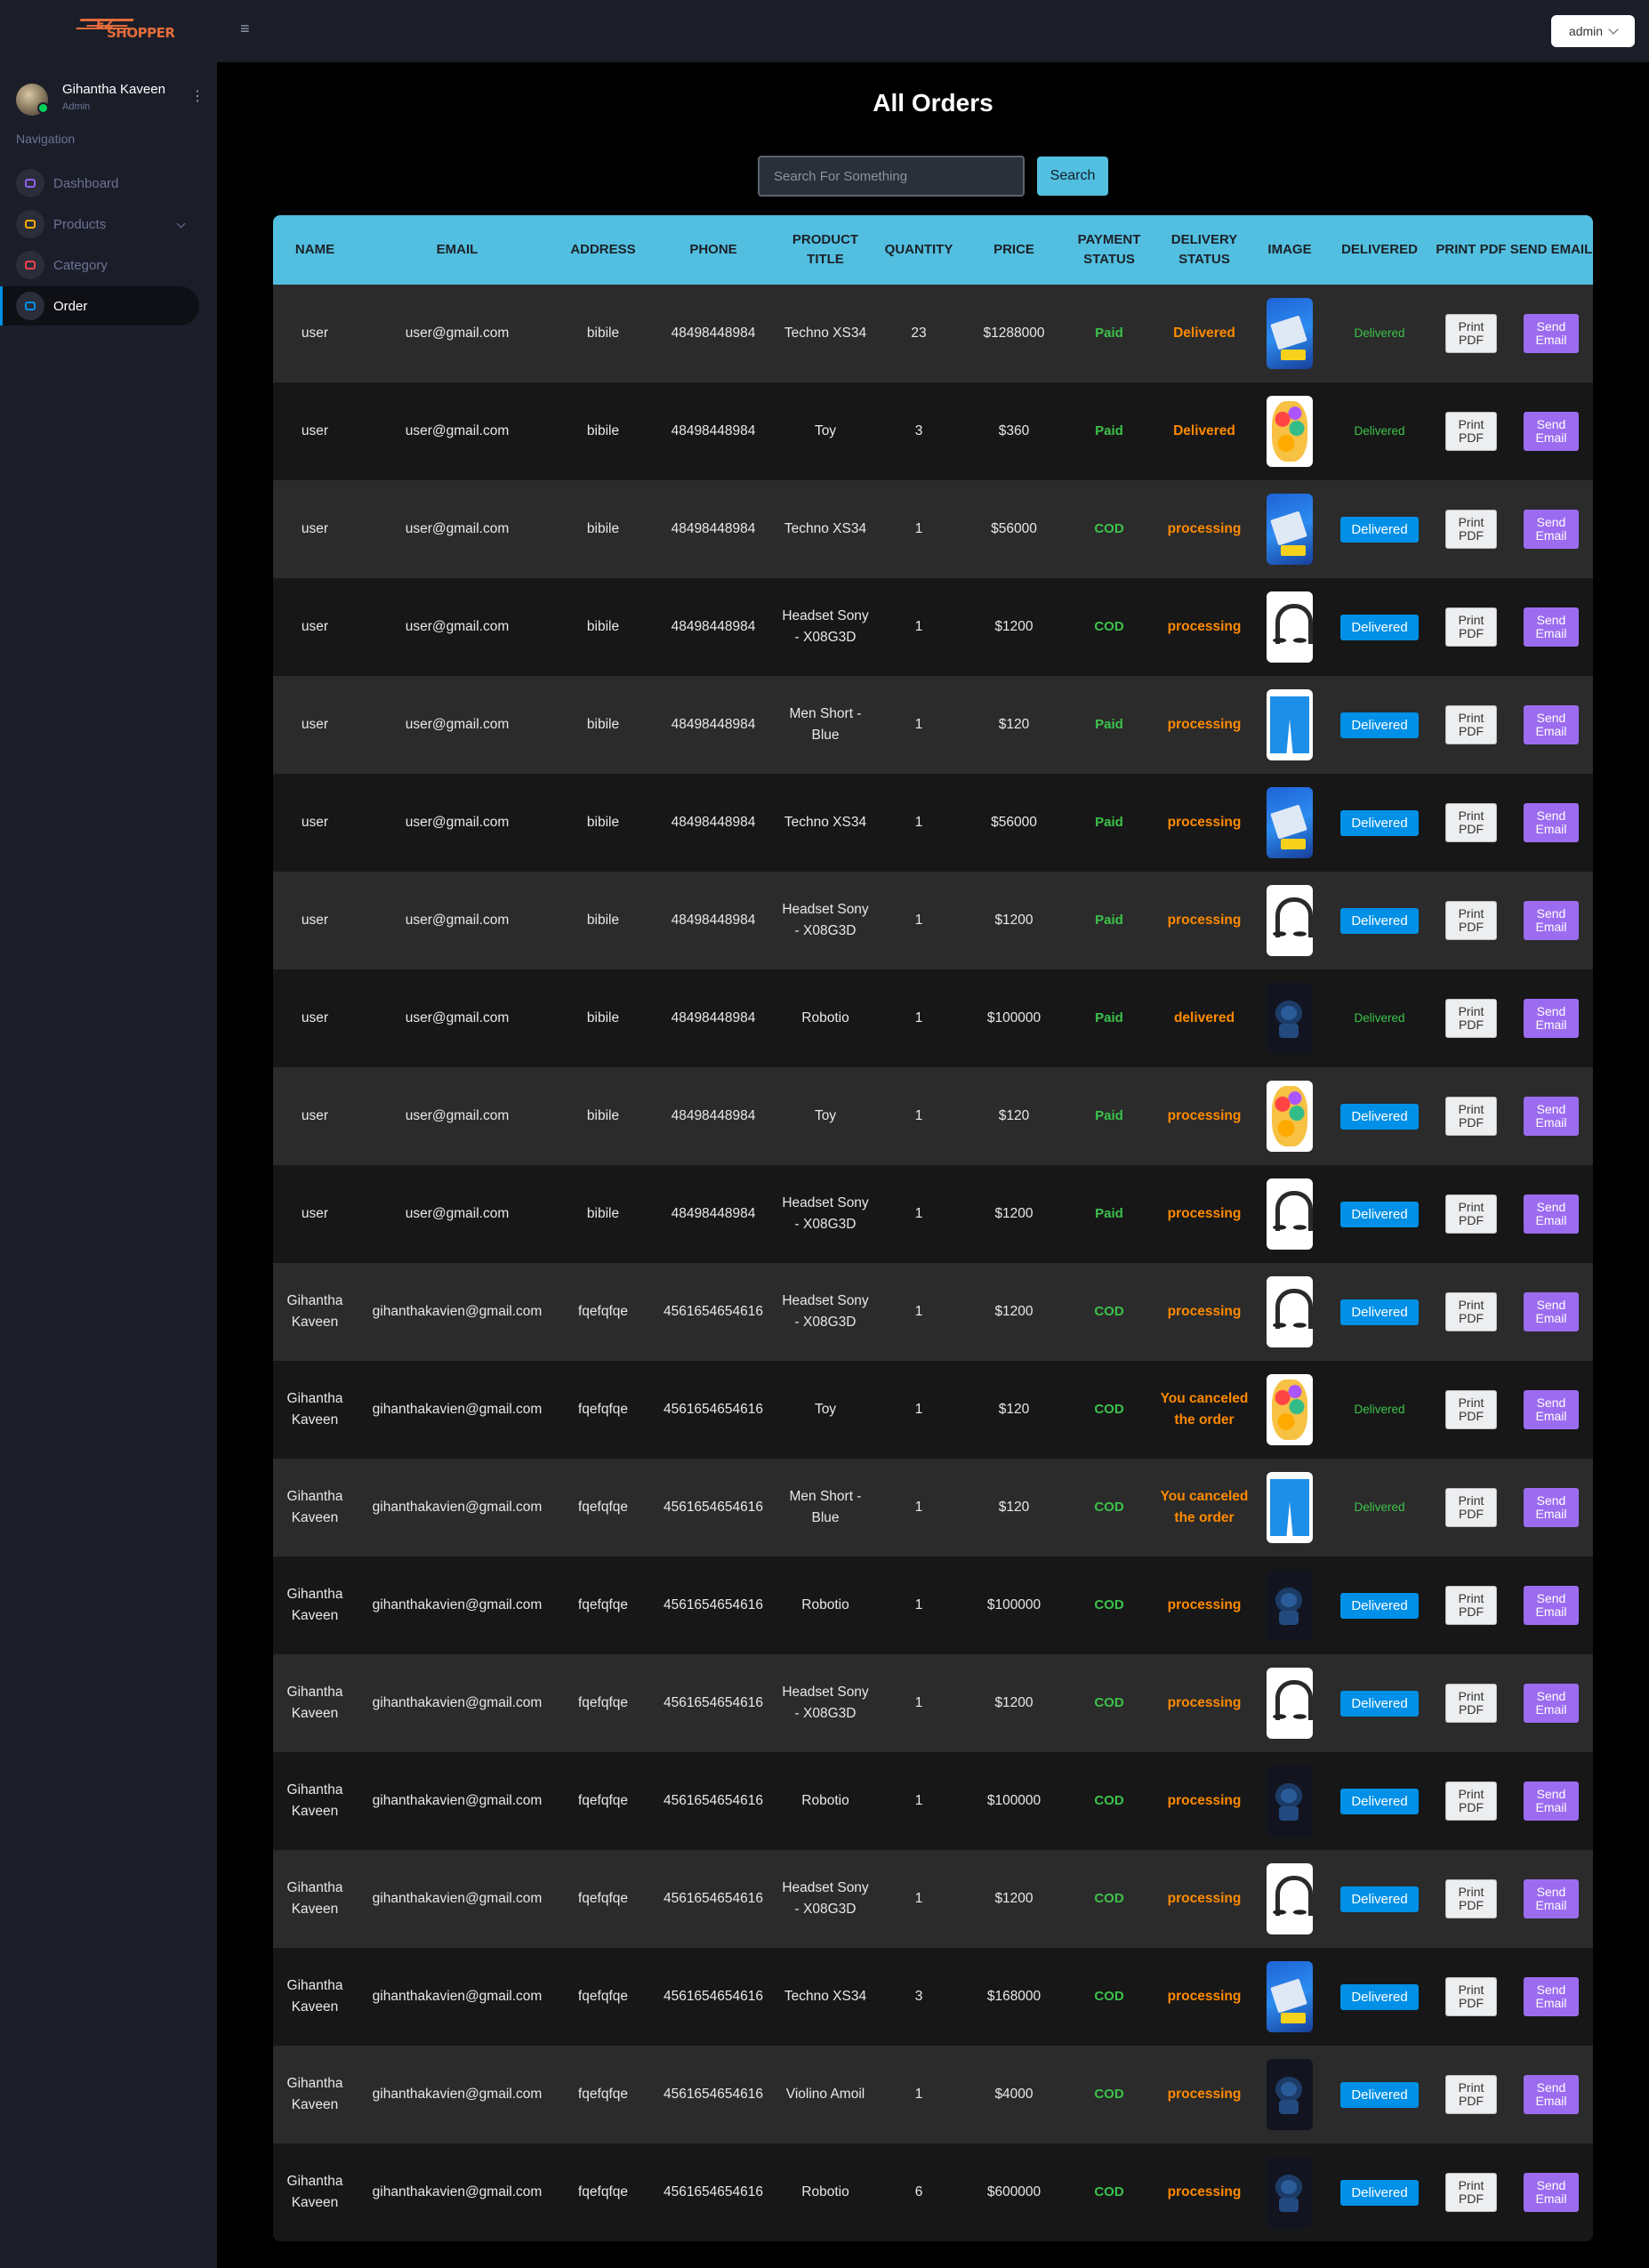  Describe the element at coordinates (1290, 627) in the screenshot. I see `product-thumbnail` at that location.